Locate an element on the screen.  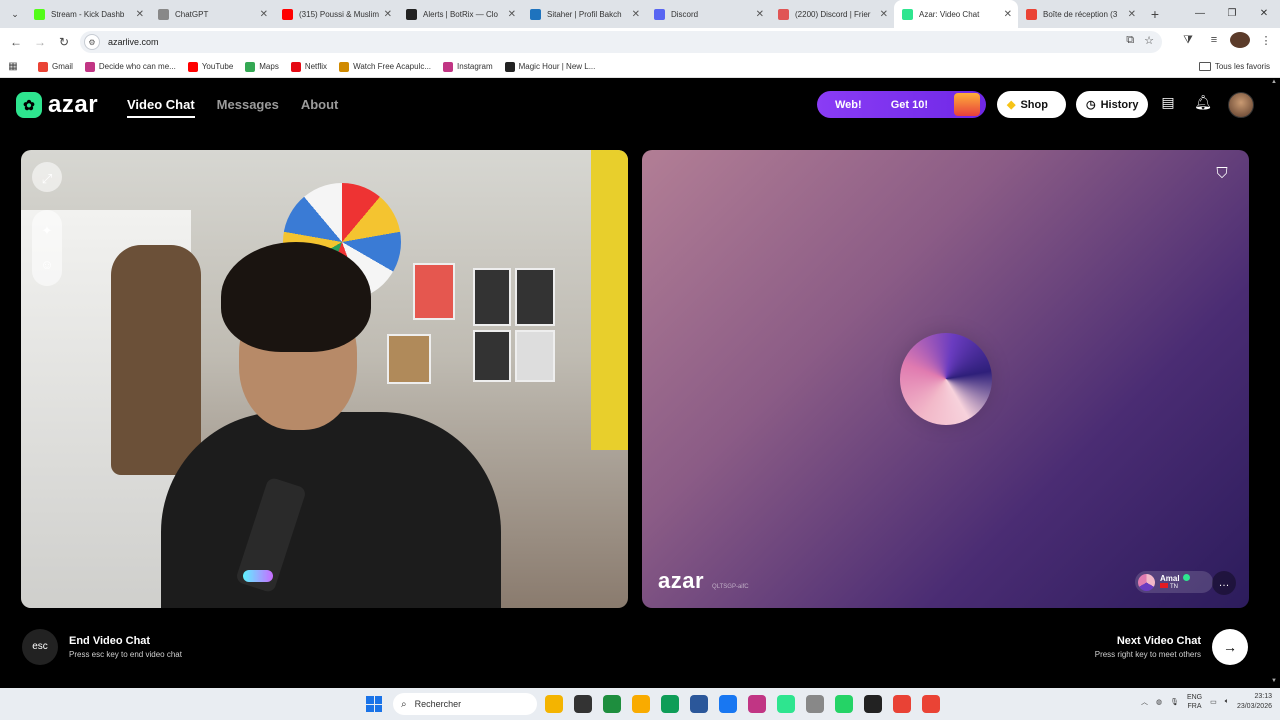
display-icon: ▭ is located at coordinates (1213, 702).